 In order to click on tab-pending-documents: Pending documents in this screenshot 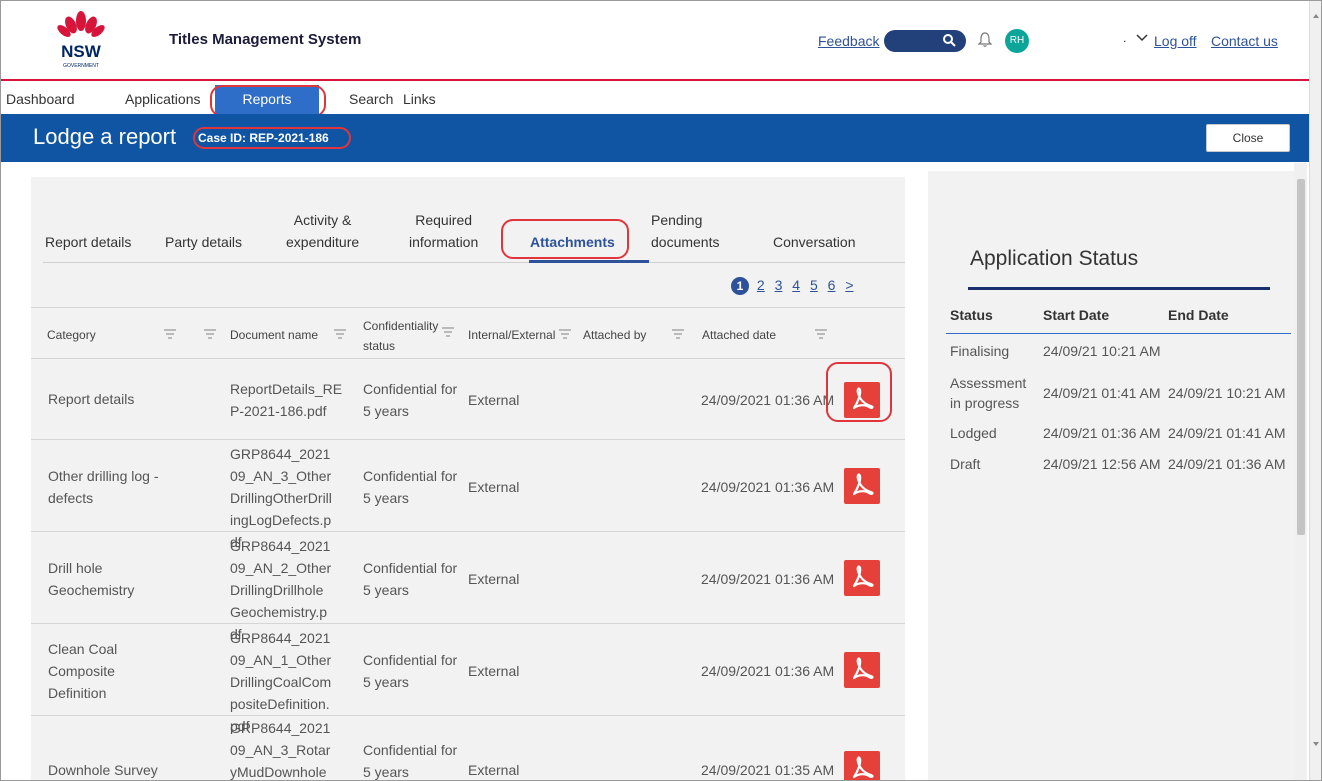, I will do `click(685, 231)`.